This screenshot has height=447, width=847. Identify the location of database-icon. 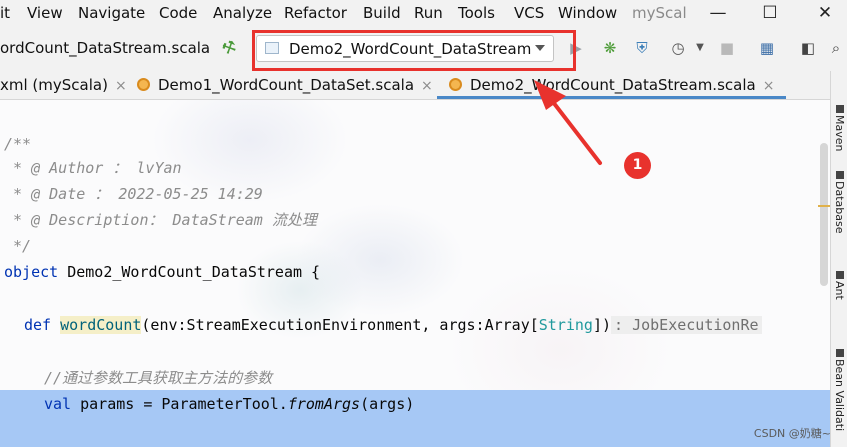
(840, 175).